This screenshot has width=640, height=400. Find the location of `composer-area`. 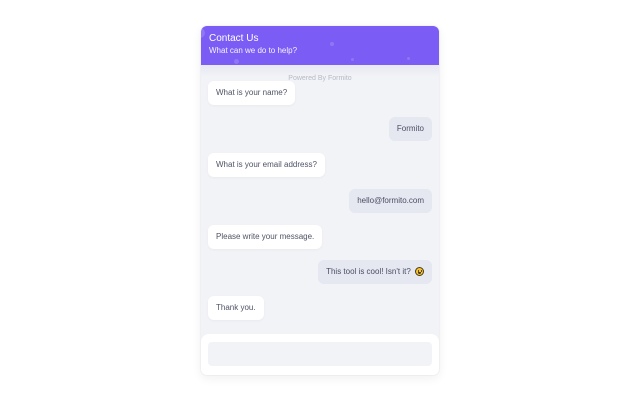

composer-area is located at coordinates (320, 354).